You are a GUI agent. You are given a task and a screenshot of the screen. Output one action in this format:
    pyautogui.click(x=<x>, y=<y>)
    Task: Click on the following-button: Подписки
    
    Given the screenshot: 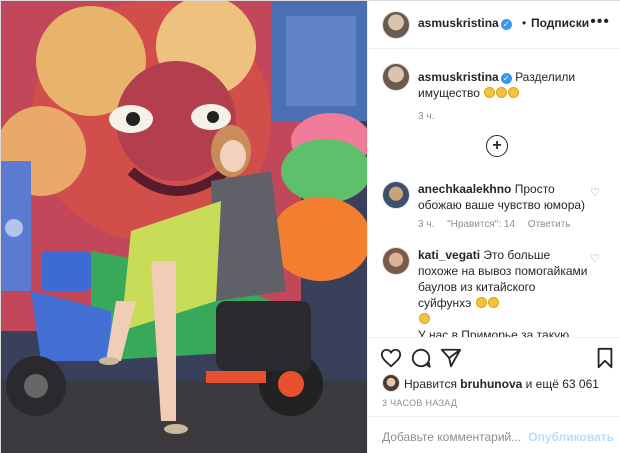 What is the action you would take?
    pyautogui.click(x=560, y=23)
    